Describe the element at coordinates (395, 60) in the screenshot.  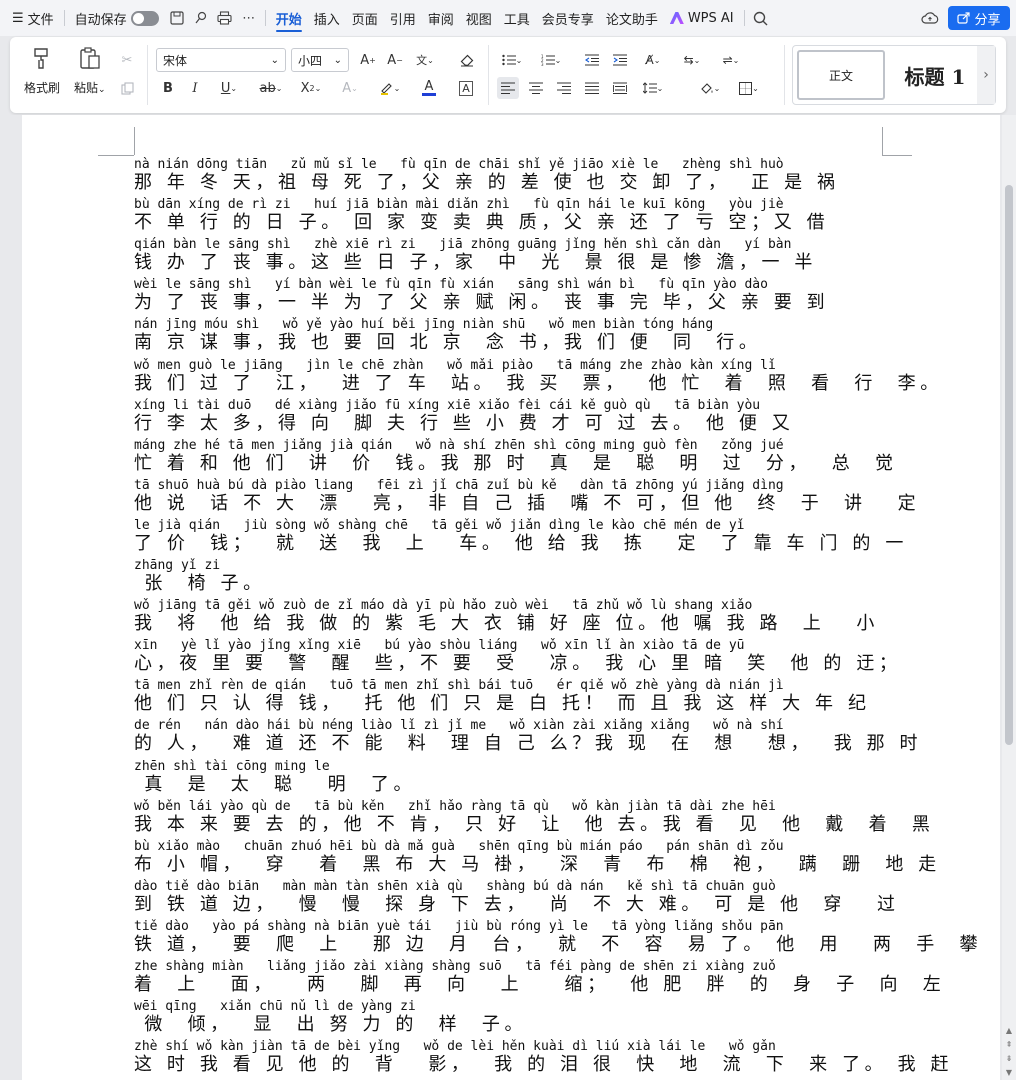
I see `font-shrink-icon: A −` at that location.